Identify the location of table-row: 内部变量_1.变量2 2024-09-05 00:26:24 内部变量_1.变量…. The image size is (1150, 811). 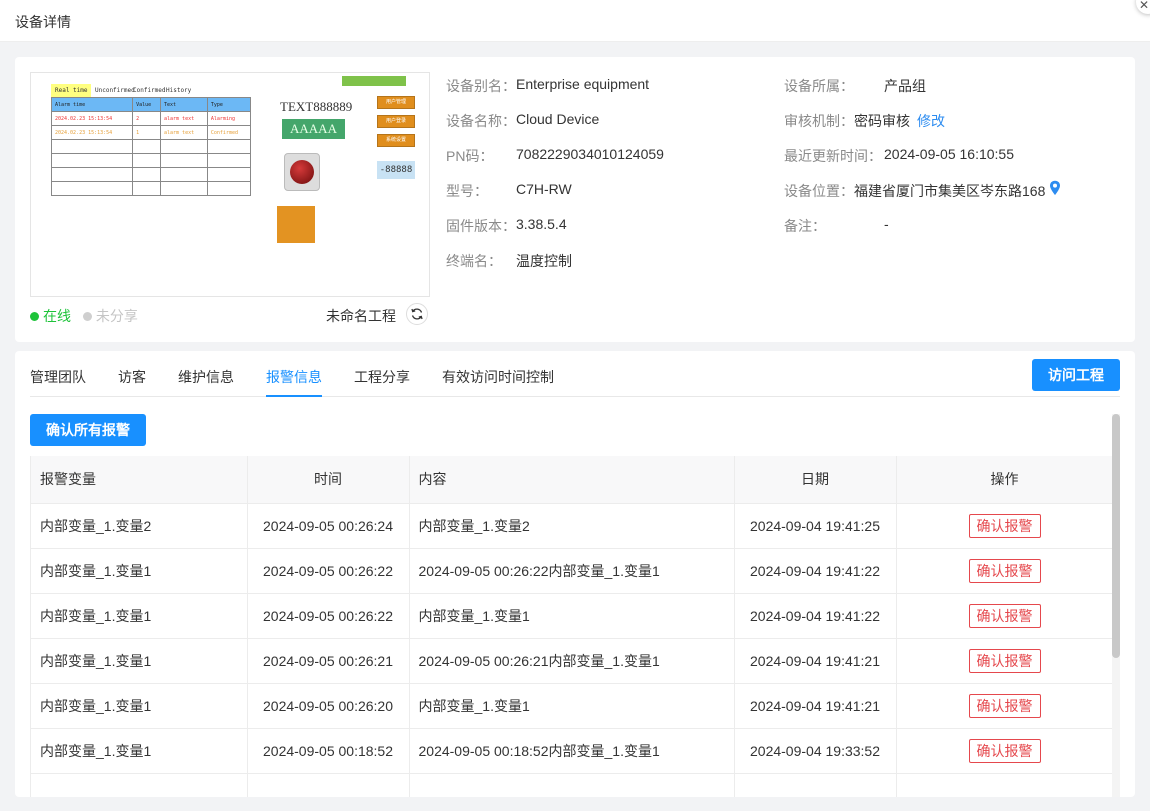
(571, 526).